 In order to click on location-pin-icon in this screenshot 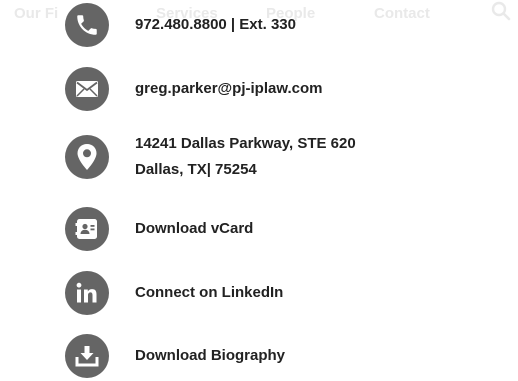, I will do `click(87, 157)`.